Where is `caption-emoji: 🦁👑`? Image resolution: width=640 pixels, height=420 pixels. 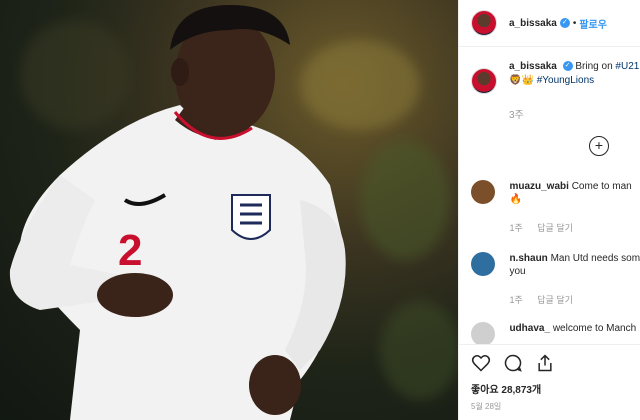 caption-emoji: 🦁👑 is located at coordinates (523, 80).